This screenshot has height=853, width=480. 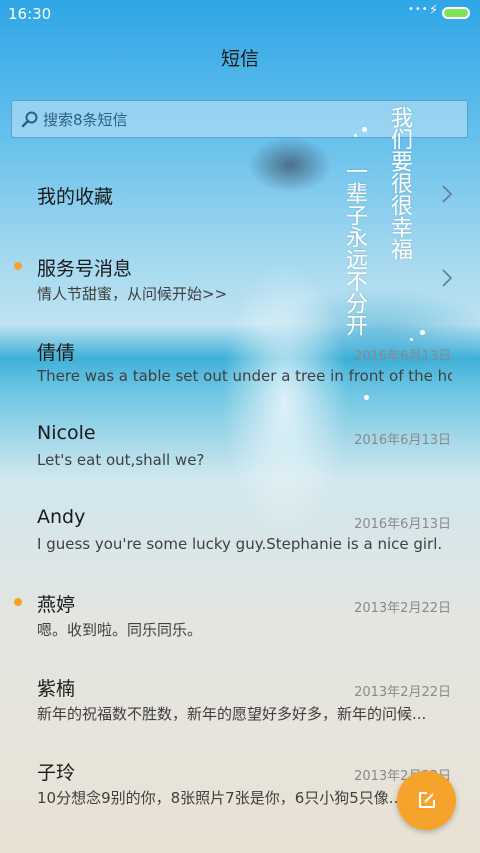 What do you see at coordinates (121, 460) in the screenshot?
I see `conversation-preview: Let's eat out,shall we?` at bounding box center [121, 460].